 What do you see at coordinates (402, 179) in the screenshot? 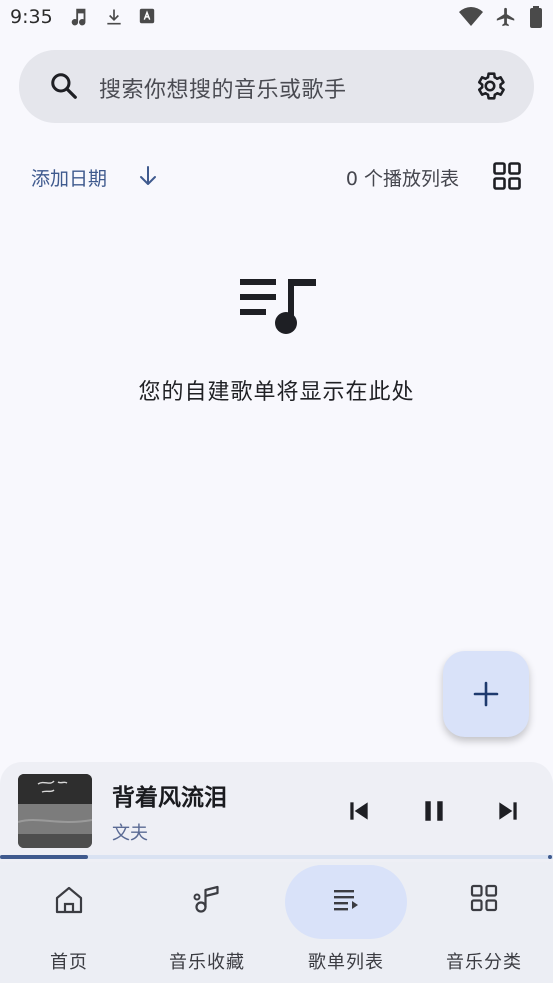
I see `playlist-count: 0 个播放列表` at bounding box center [402, 179].